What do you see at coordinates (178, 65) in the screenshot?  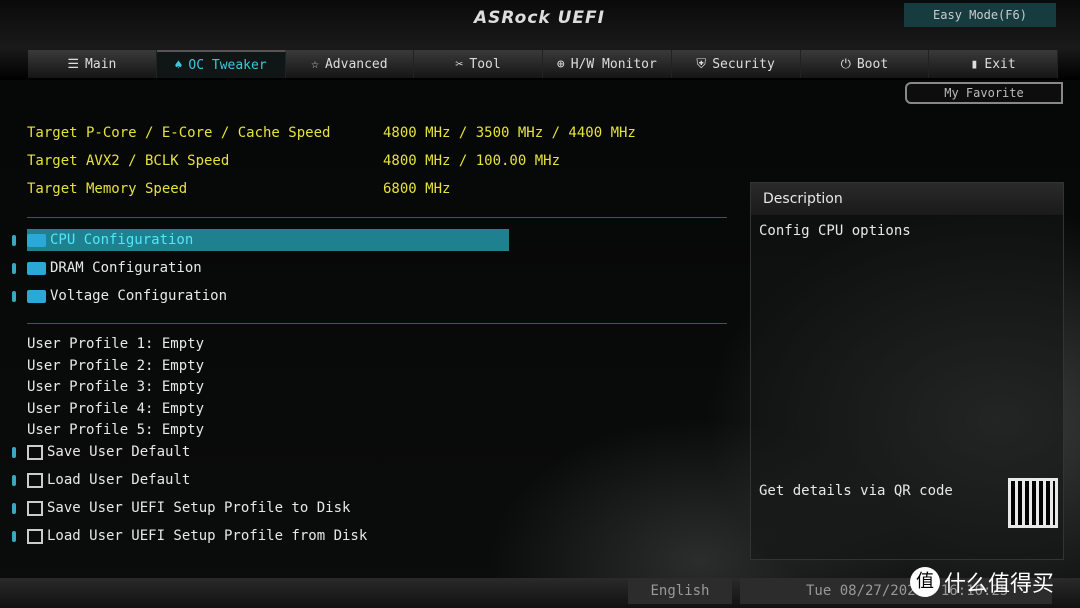 I see `flame-icon: ♠` at bounding box center [178, 65].